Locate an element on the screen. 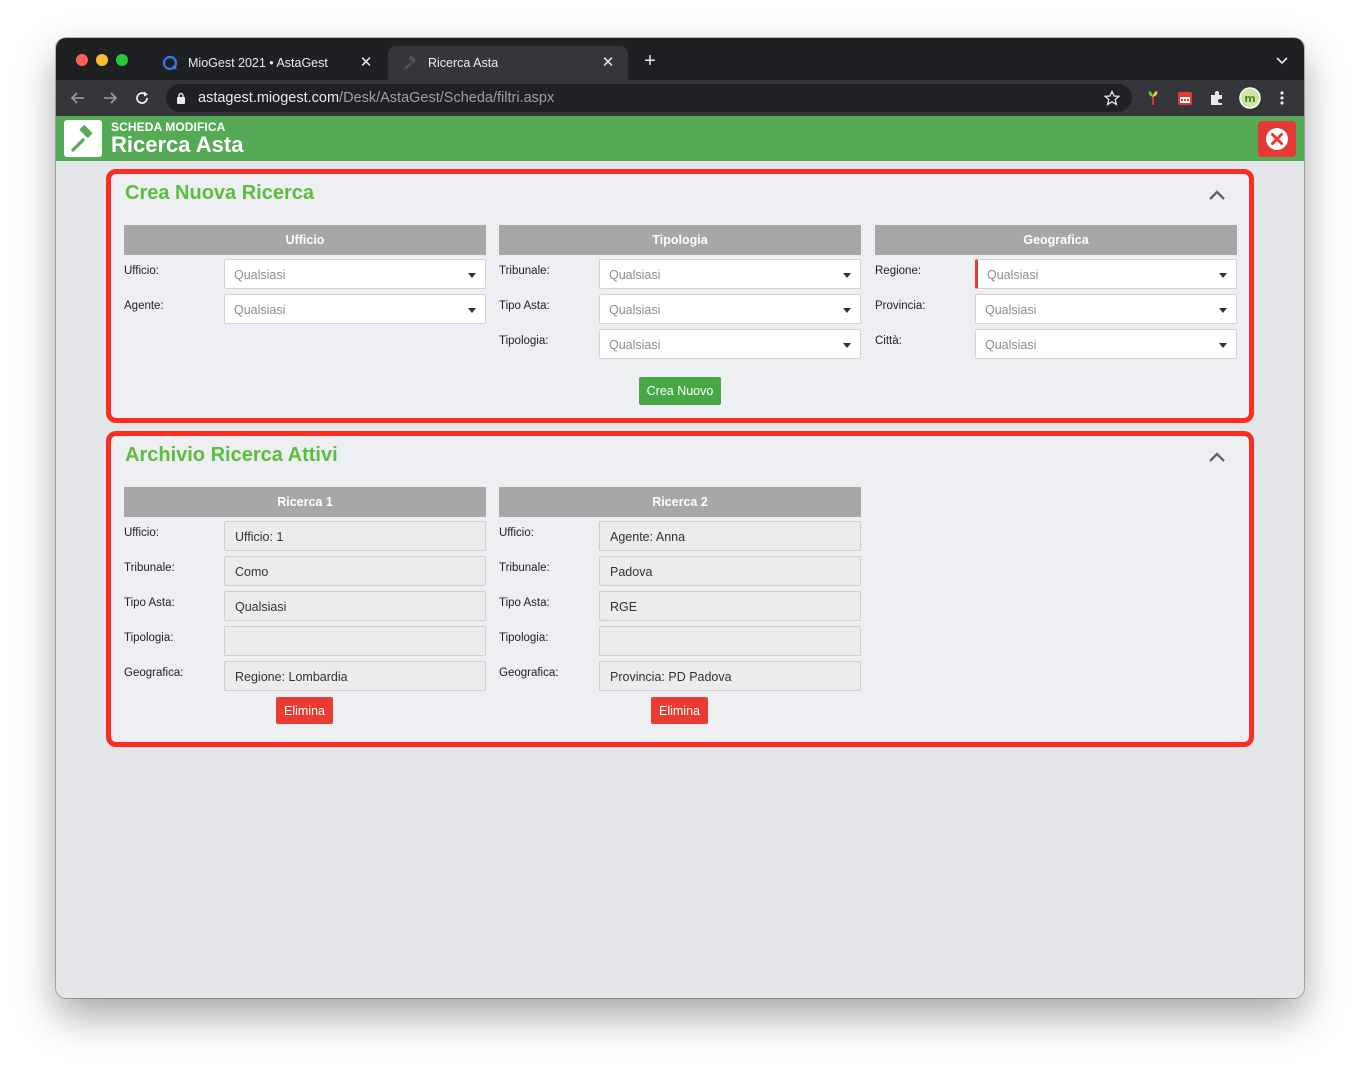 The image size is (1360, 1072). filter-row: Tipologia: Qualsiasi is located at coordinates (680, 342).